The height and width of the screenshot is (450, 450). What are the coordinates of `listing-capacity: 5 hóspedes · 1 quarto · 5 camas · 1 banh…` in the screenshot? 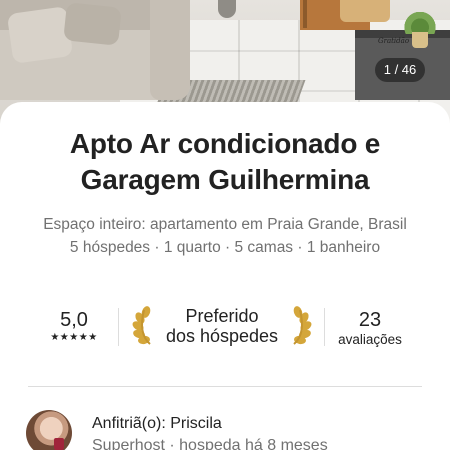 It's located at (225, 247).